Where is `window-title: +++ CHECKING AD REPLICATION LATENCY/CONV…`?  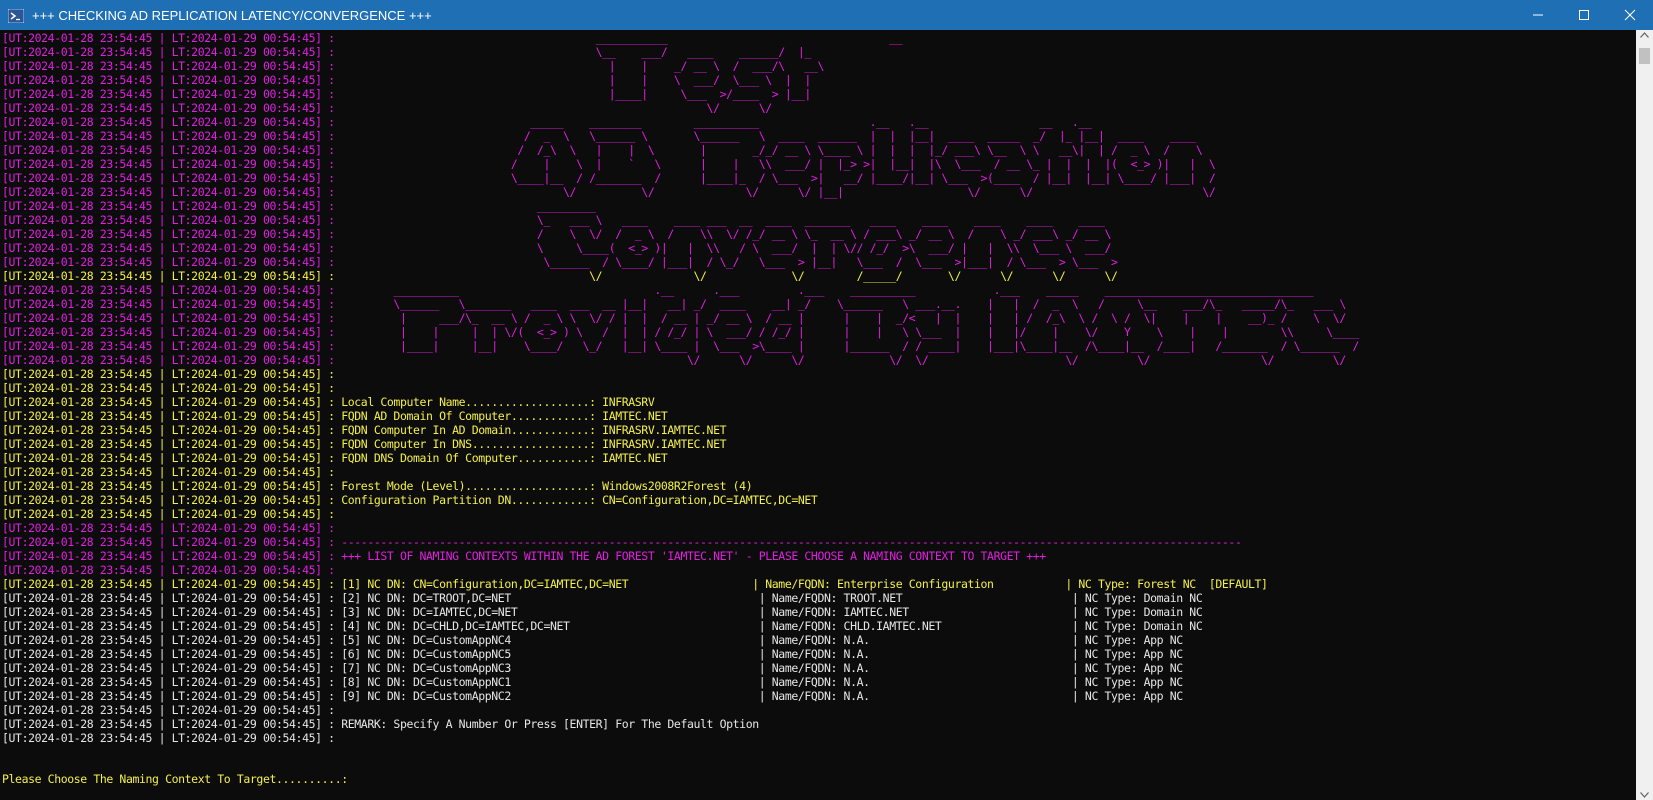 window-title: +++ CHECKING AD REPLICATION LATENCY/CONV… is located at coordinates (232, 15).